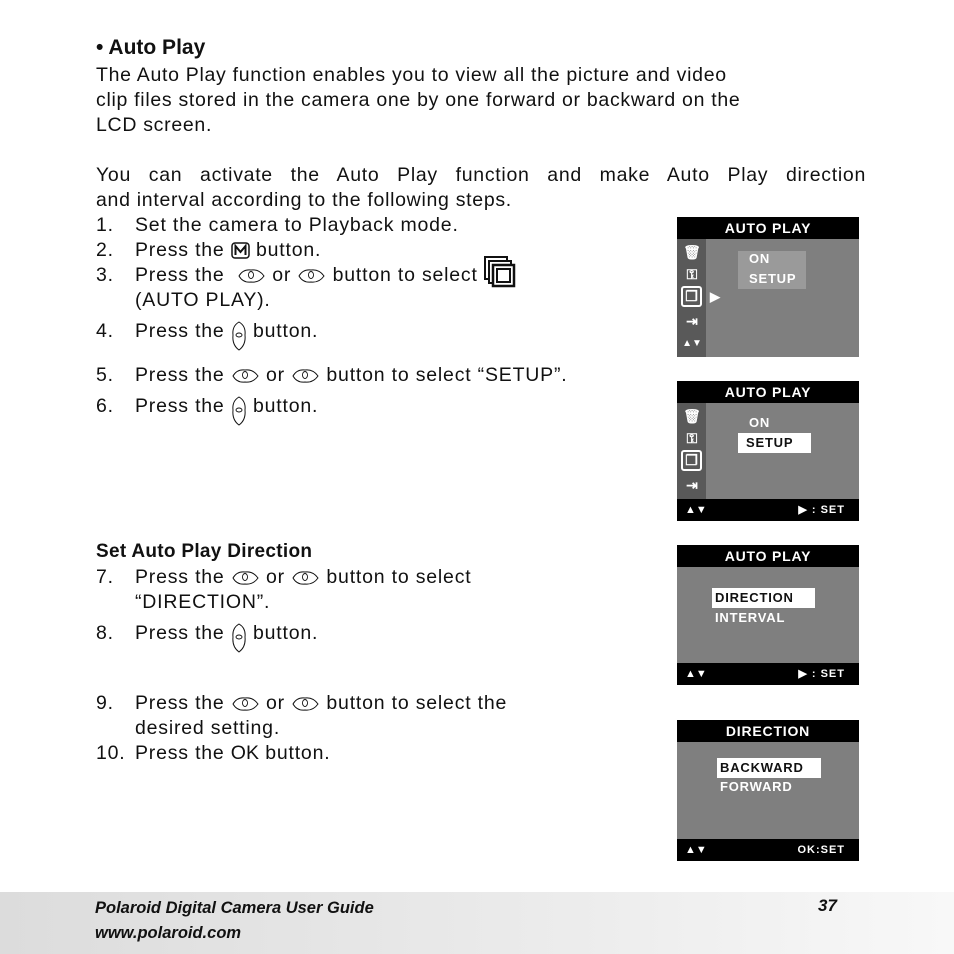  What do you see at coordinates (207, 332) in the screenshot?
I see `step-4: 4. Press the button.` at bounding box center [207, 332].